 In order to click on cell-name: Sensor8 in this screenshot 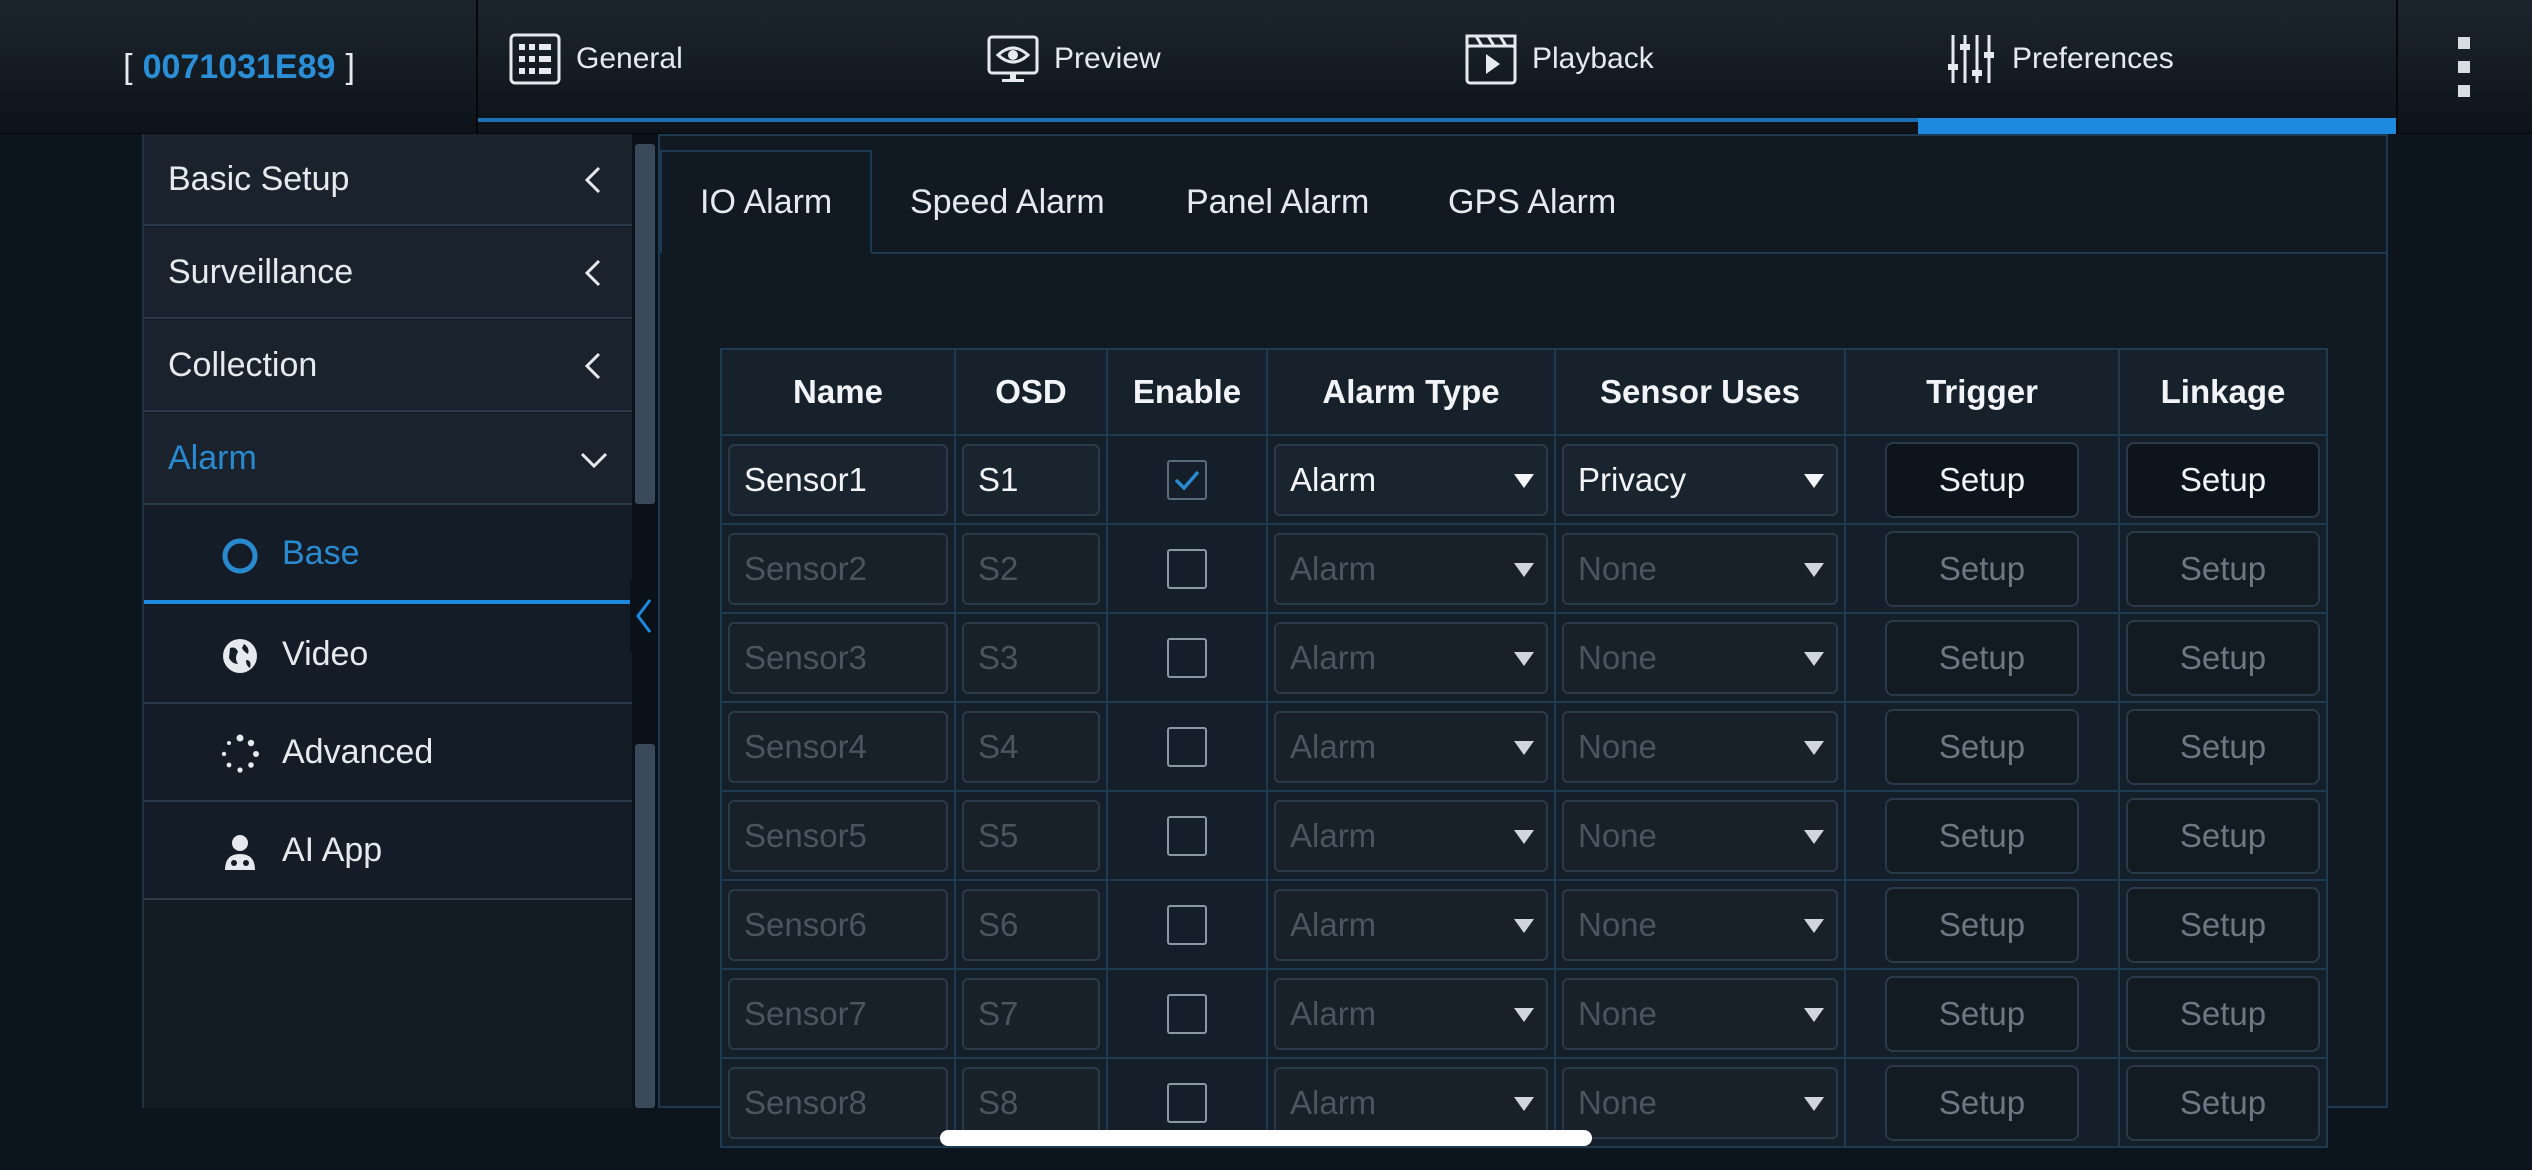, I will do `click(838, 1102)`.